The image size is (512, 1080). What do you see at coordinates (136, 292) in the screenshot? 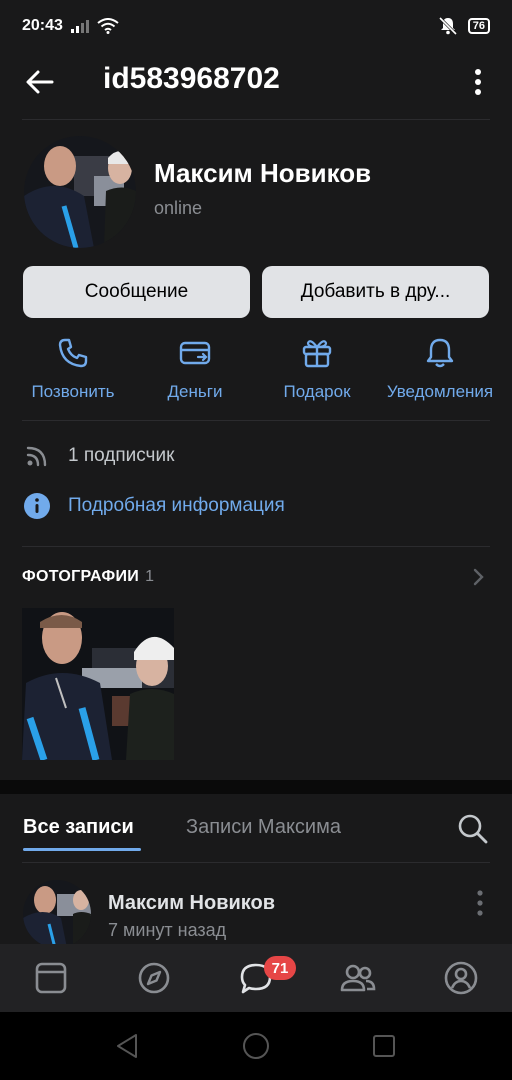
I see `message-button: Сообщение` at bounding box center [136, 292].